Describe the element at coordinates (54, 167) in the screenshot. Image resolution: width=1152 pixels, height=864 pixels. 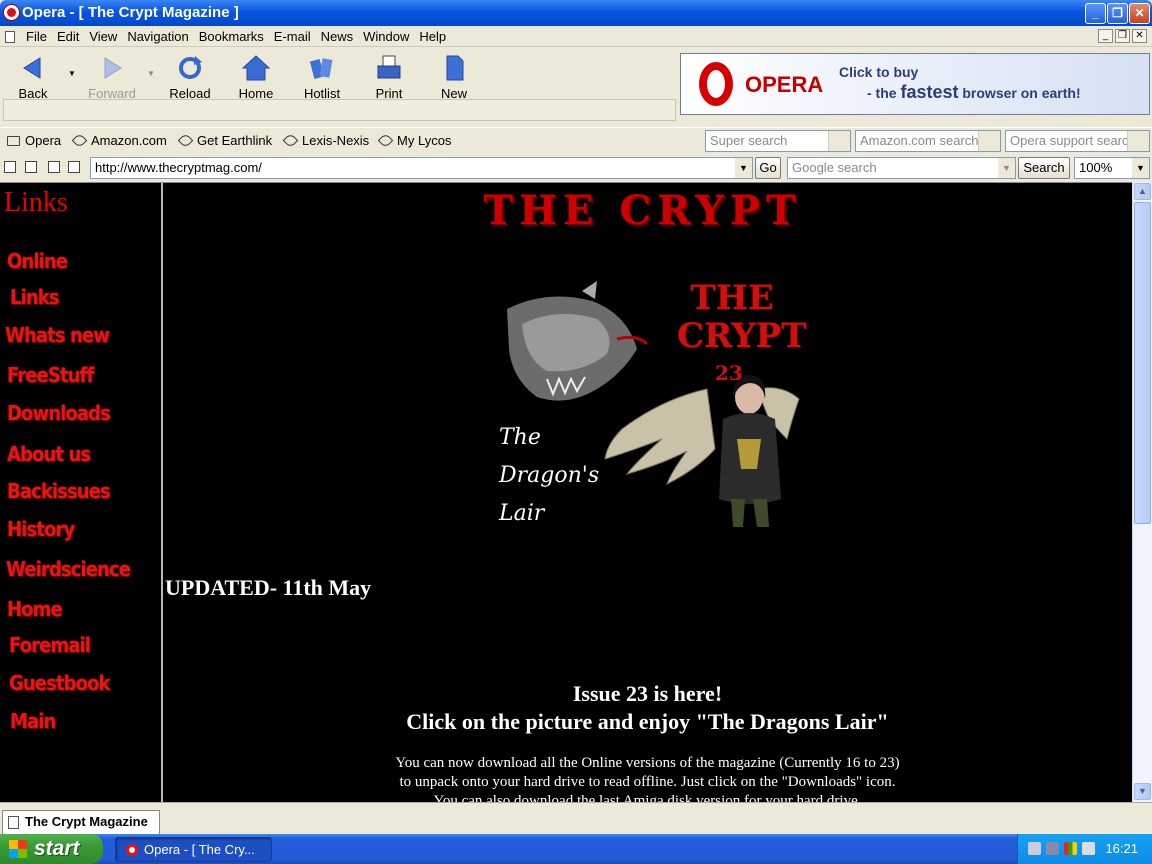
I see `page-icon` at that location.